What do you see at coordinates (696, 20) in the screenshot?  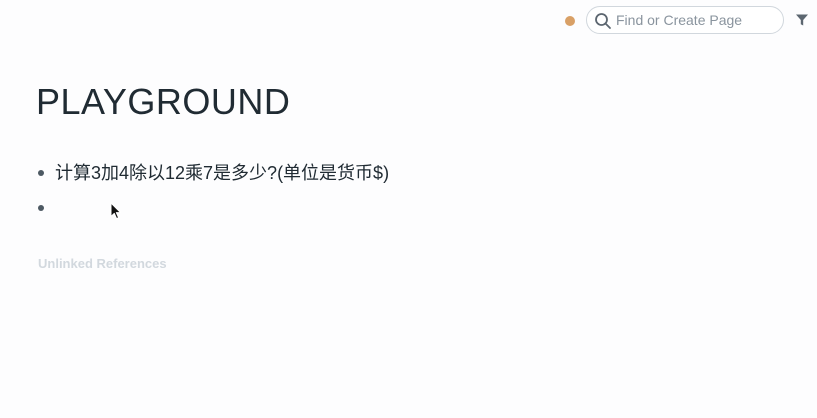 I see `search-input` at bounding box center [696, 20].